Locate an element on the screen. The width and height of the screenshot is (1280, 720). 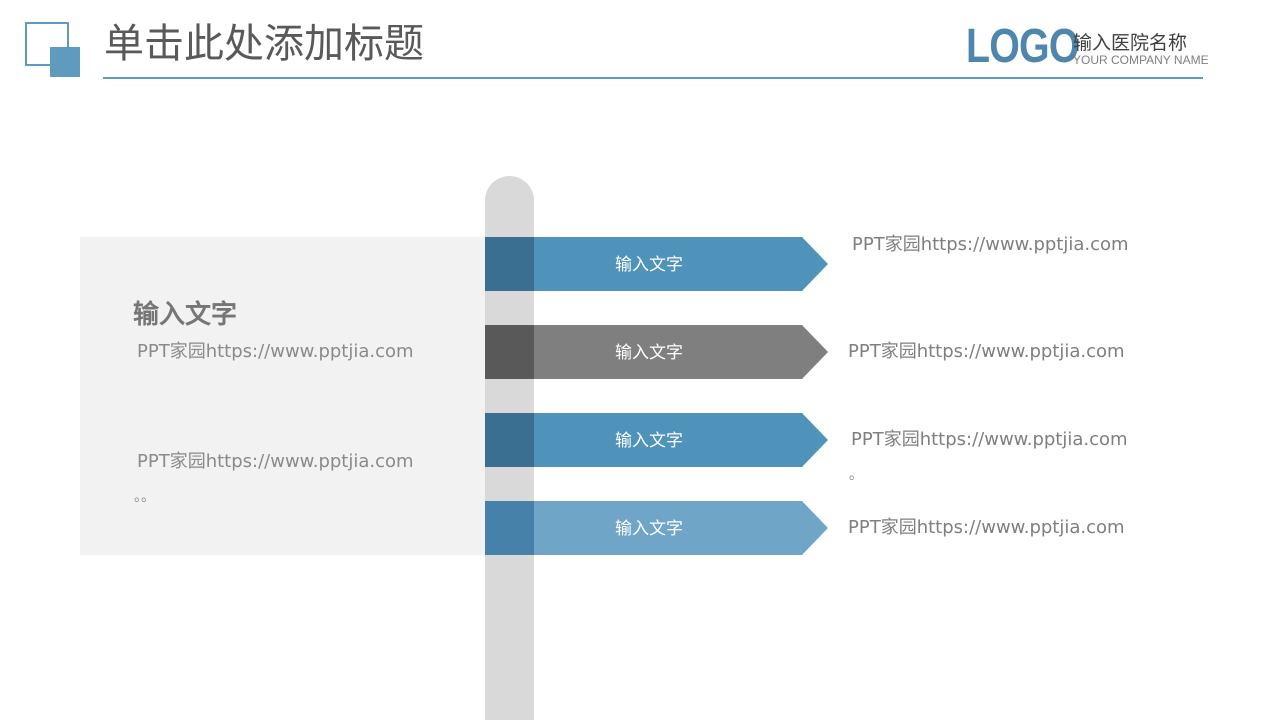
sign-1: 输入文字 is located at coordinates (656, 264).